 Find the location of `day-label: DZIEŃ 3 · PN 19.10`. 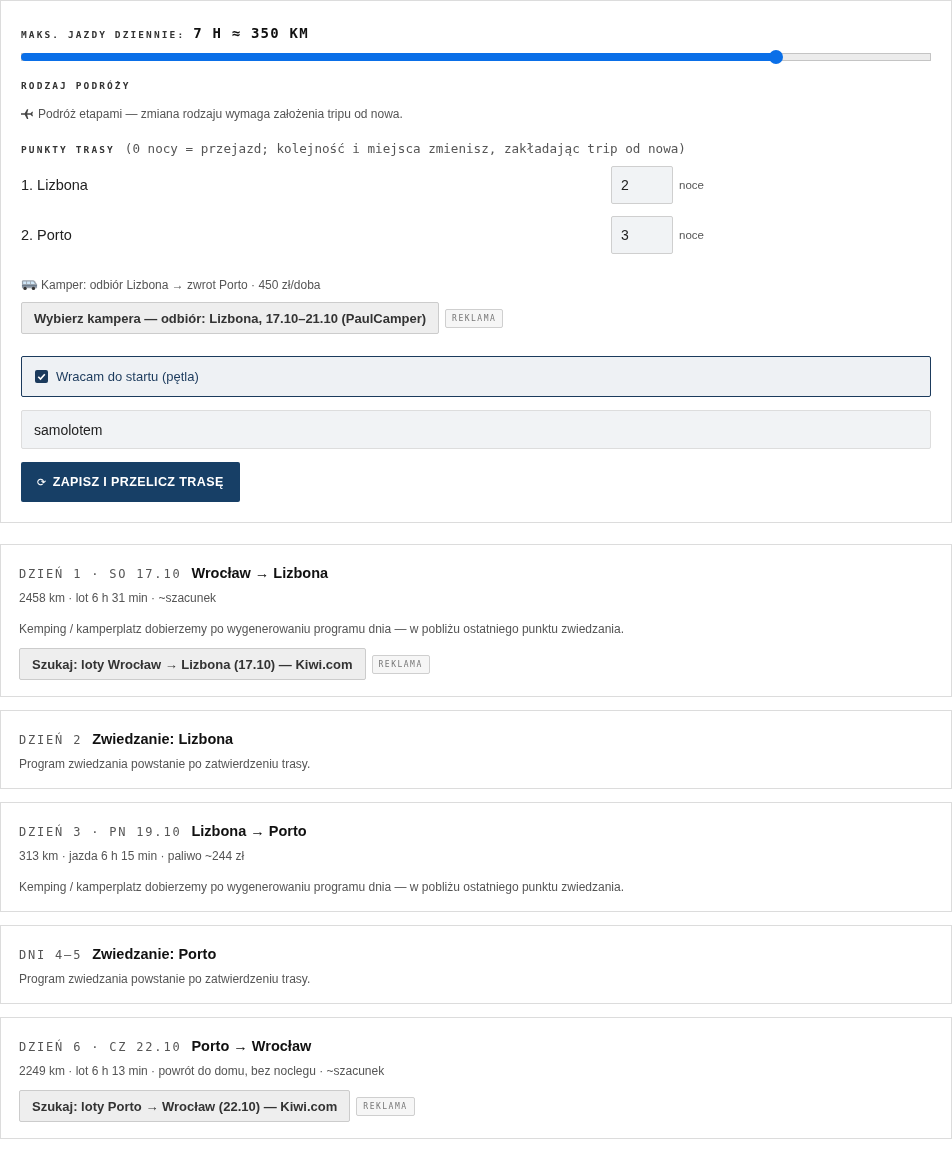

day-label: DZIEŃ 3 · PN 19.10 is located at coordinates (100, 832).